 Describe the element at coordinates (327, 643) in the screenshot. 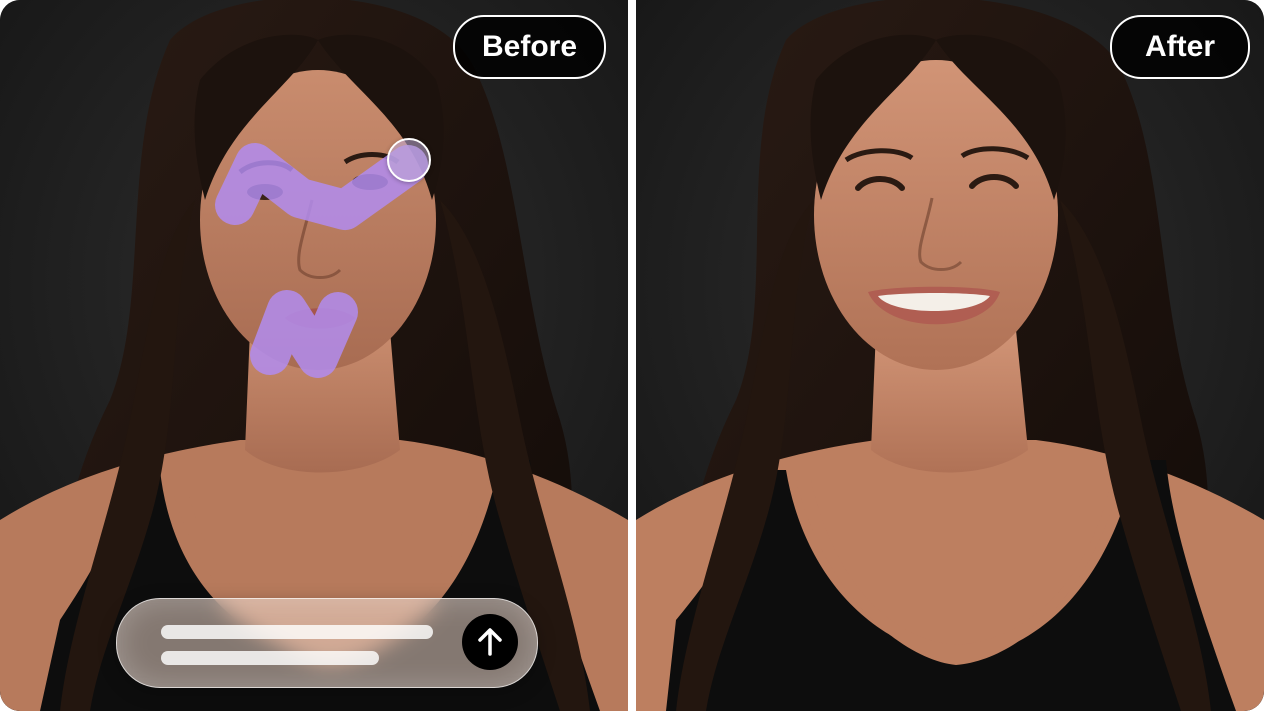

I see `prompt-bar` at that location.